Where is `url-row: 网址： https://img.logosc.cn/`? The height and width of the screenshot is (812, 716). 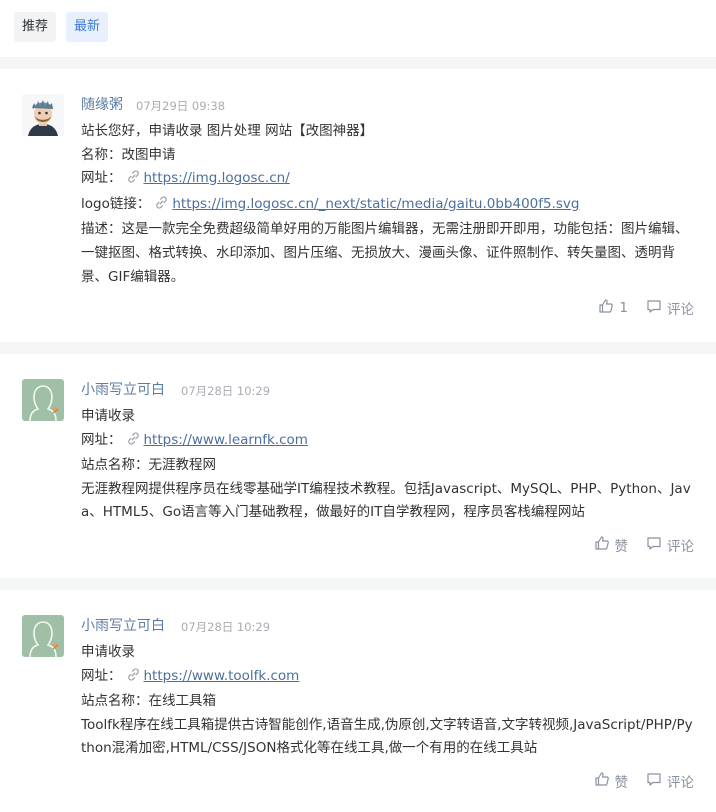
url-row: 网址： https://img.logosc.cn/ is located at coordinates (387, 180).